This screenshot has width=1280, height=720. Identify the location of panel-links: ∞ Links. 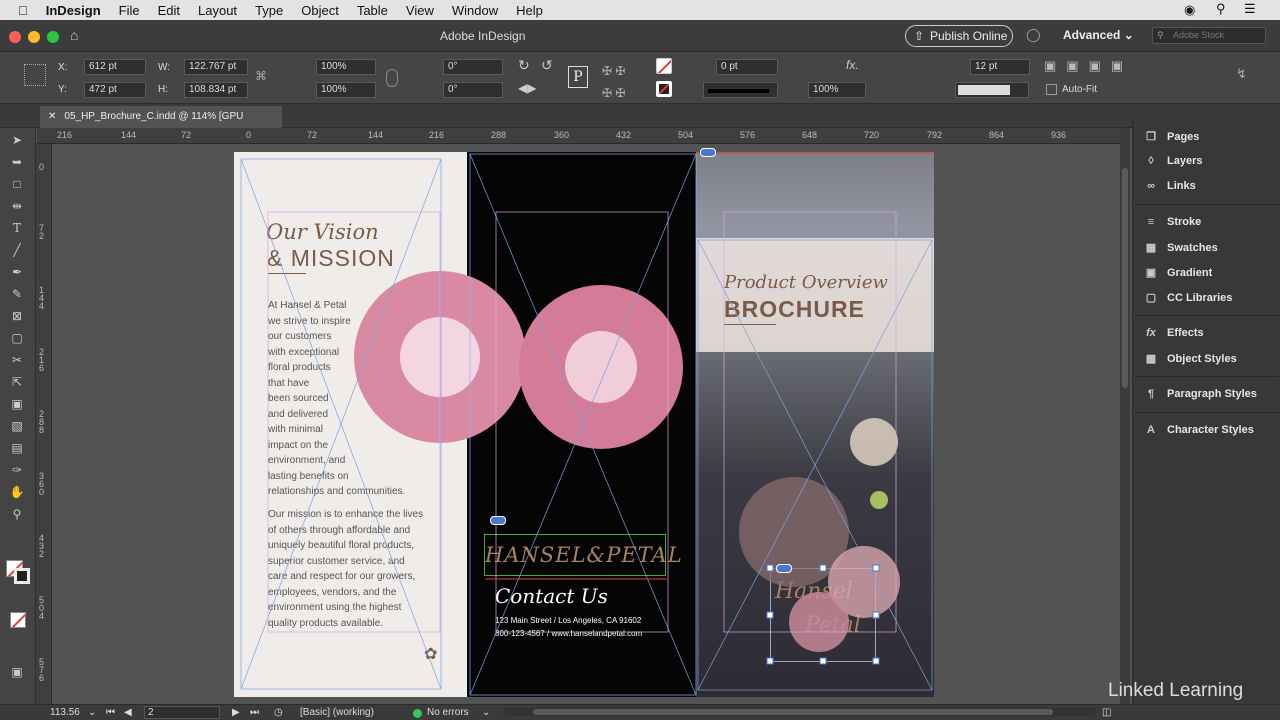
(1169, 186).